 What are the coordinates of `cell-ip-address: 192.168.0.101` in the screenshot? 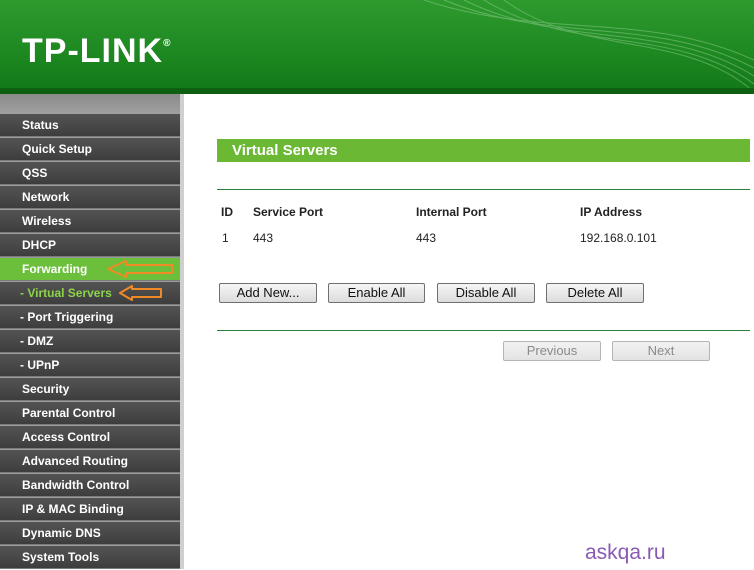 It's located at (618, 238).